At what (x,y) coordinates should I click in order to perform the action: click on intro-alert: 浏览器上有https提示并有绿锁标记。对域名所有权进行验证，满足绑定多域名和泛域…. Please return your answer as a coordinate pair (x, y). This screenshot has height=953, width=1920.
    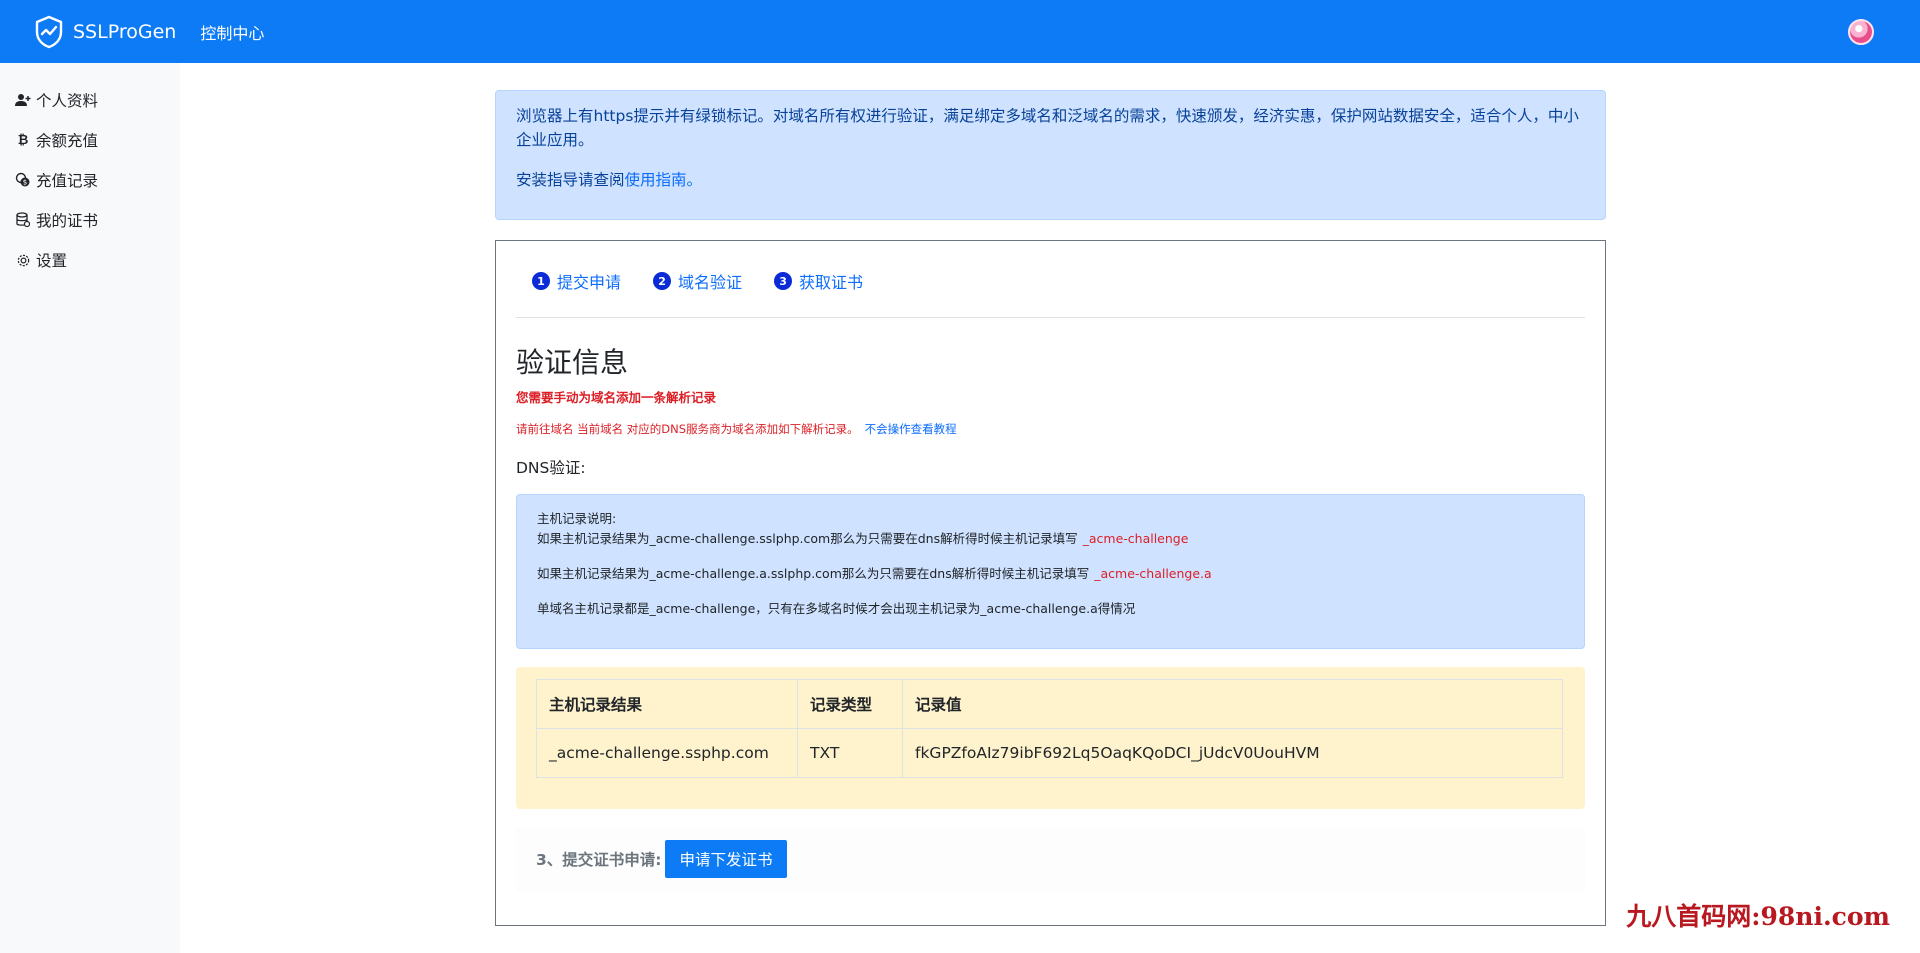
    Looking at the image, I should click on (1050, 155).